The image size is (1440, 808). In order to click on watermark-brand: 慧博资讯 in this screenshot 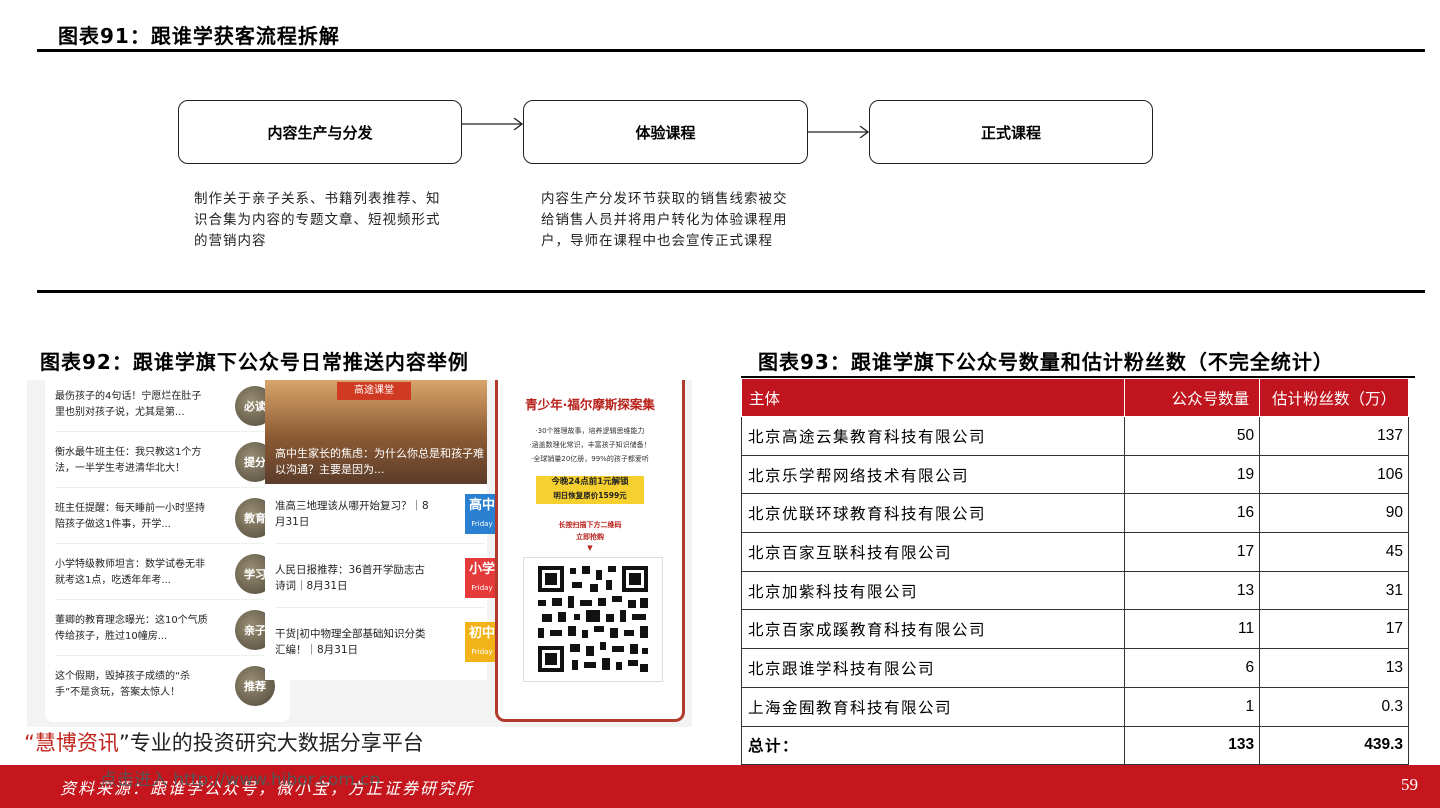, I will do `click(76, 743)`.